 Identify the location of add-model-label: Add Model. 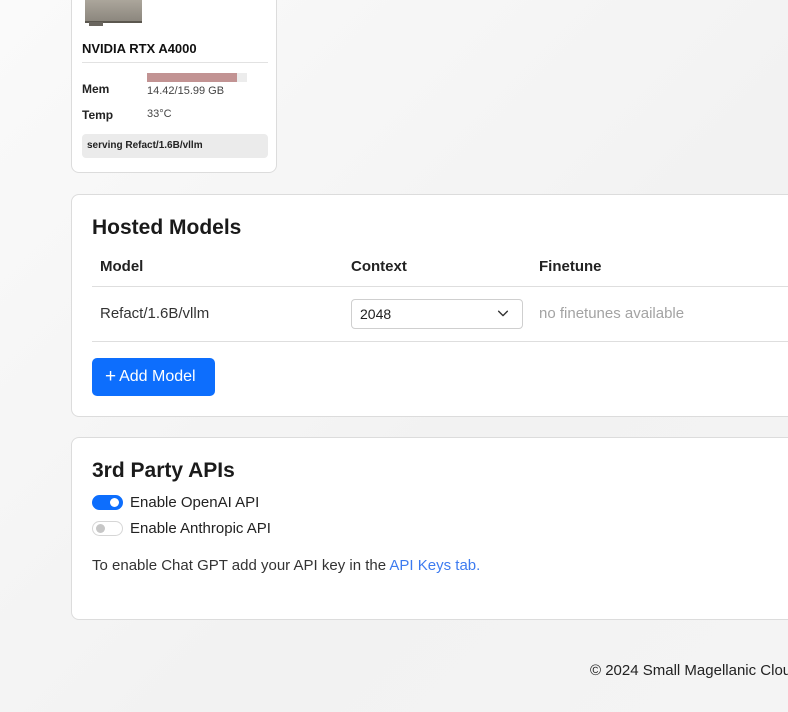
(157, 376).